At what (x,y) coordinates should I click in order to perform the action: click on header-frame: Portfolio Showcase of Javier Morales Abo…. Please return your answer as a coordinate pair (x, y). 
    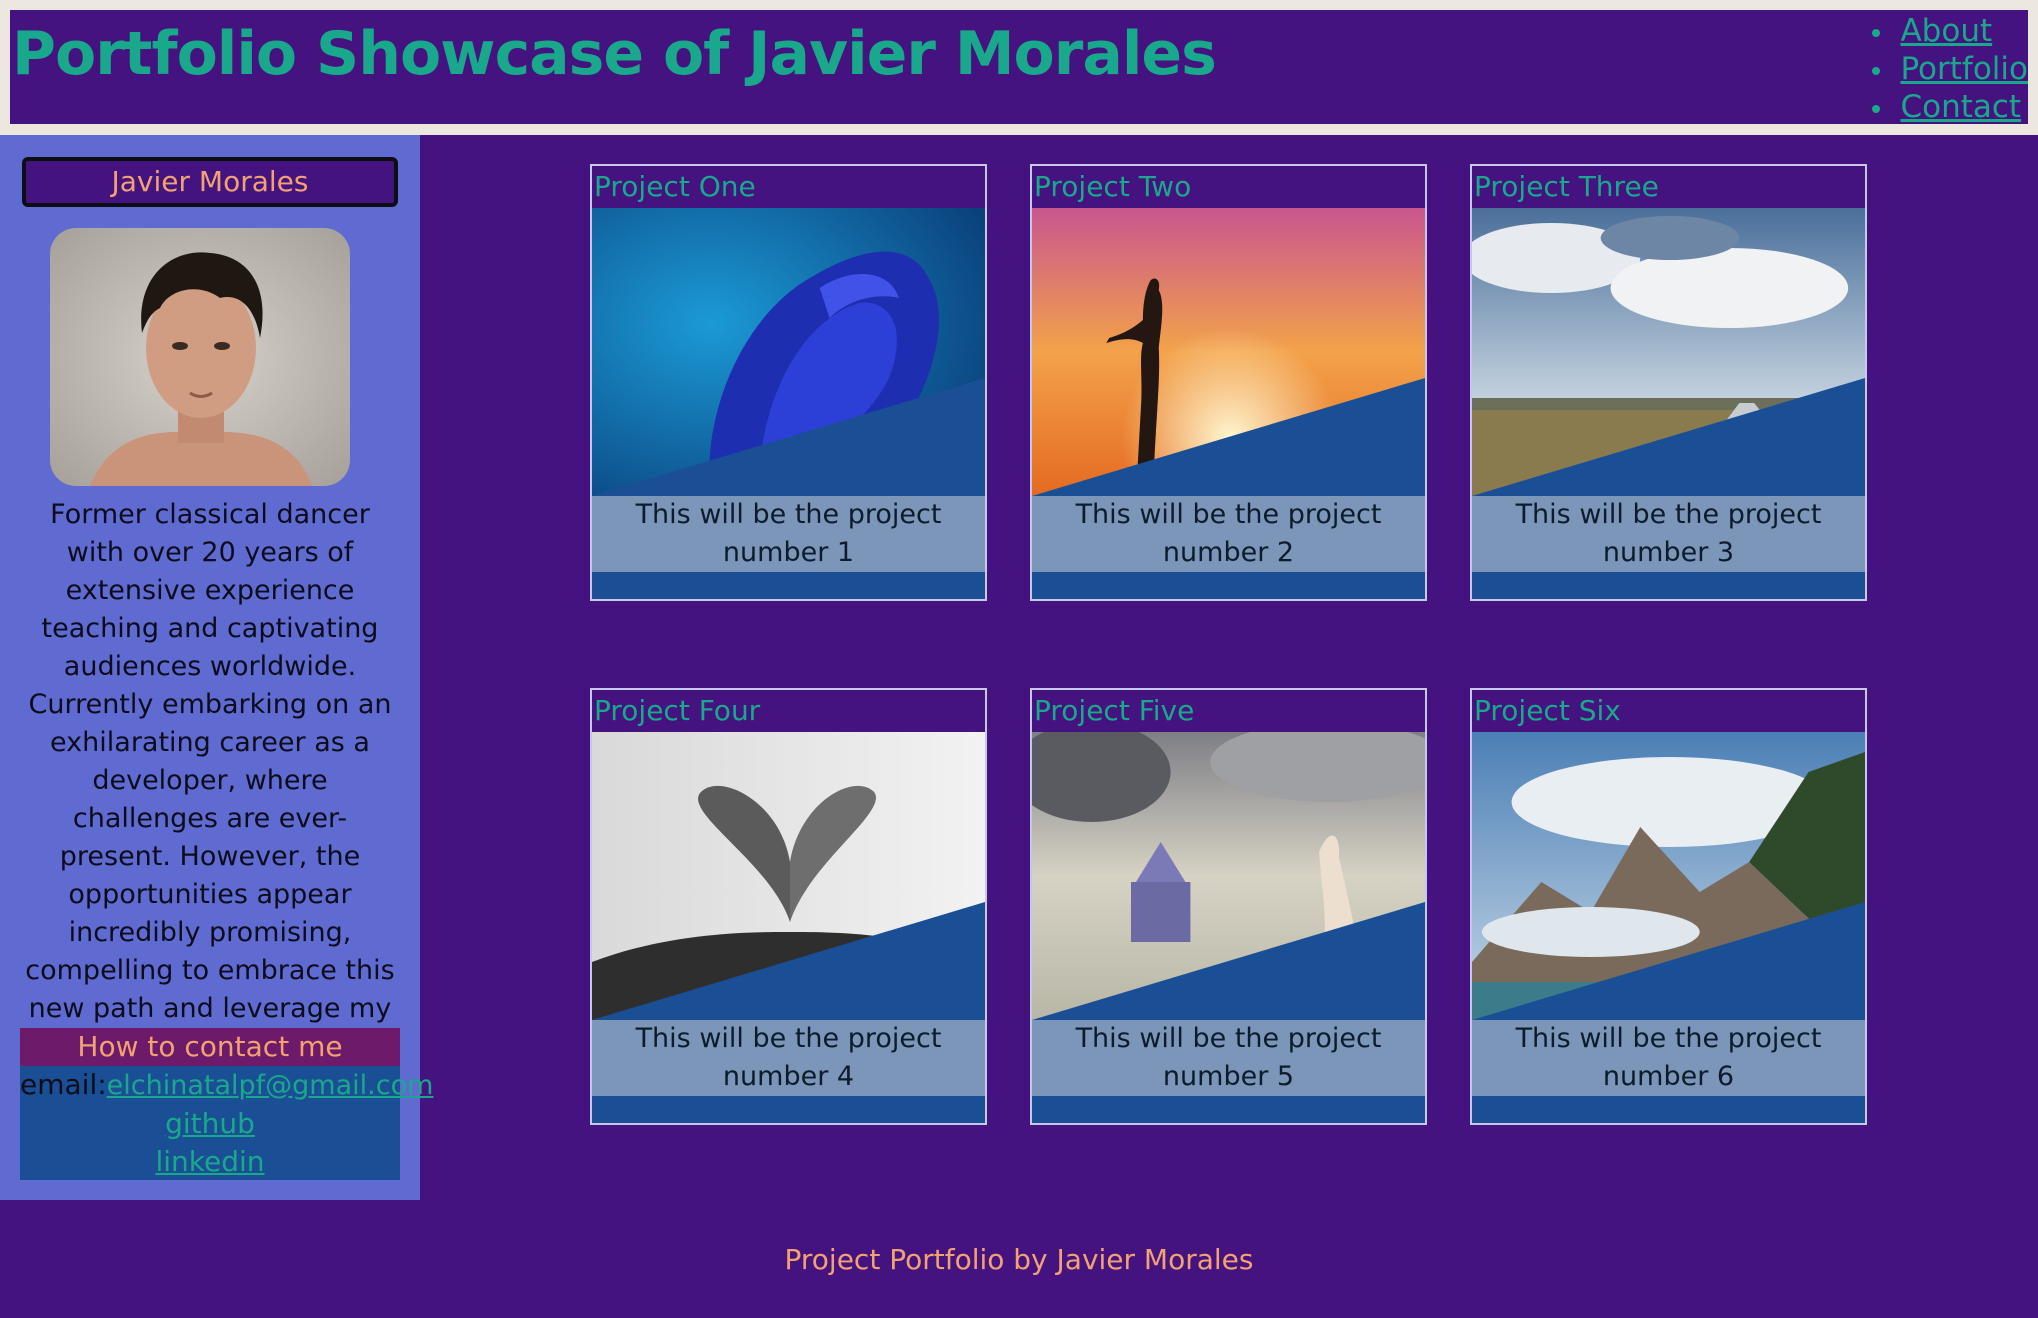
    Looking at the image, I should click on (1019, 67).